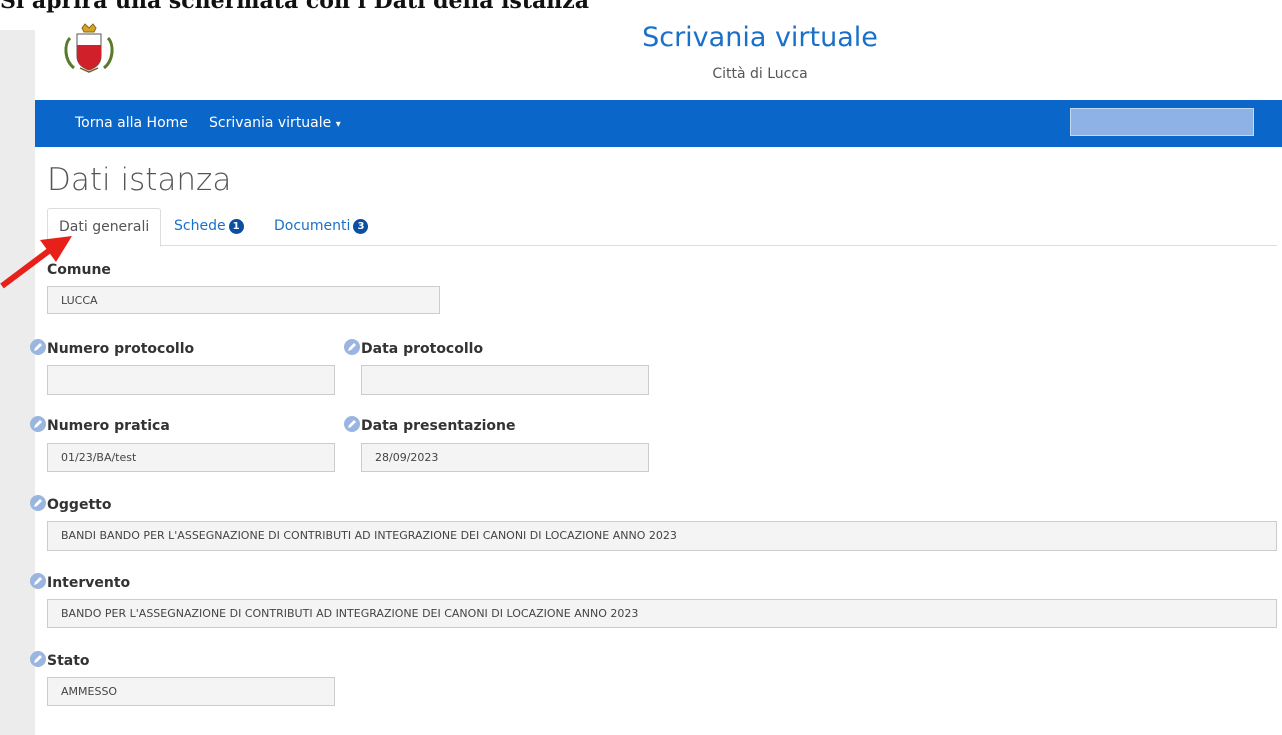  Describe the element at coordinates (505, 380) in the screenshot. I see `data-protocollo-field` at that location.